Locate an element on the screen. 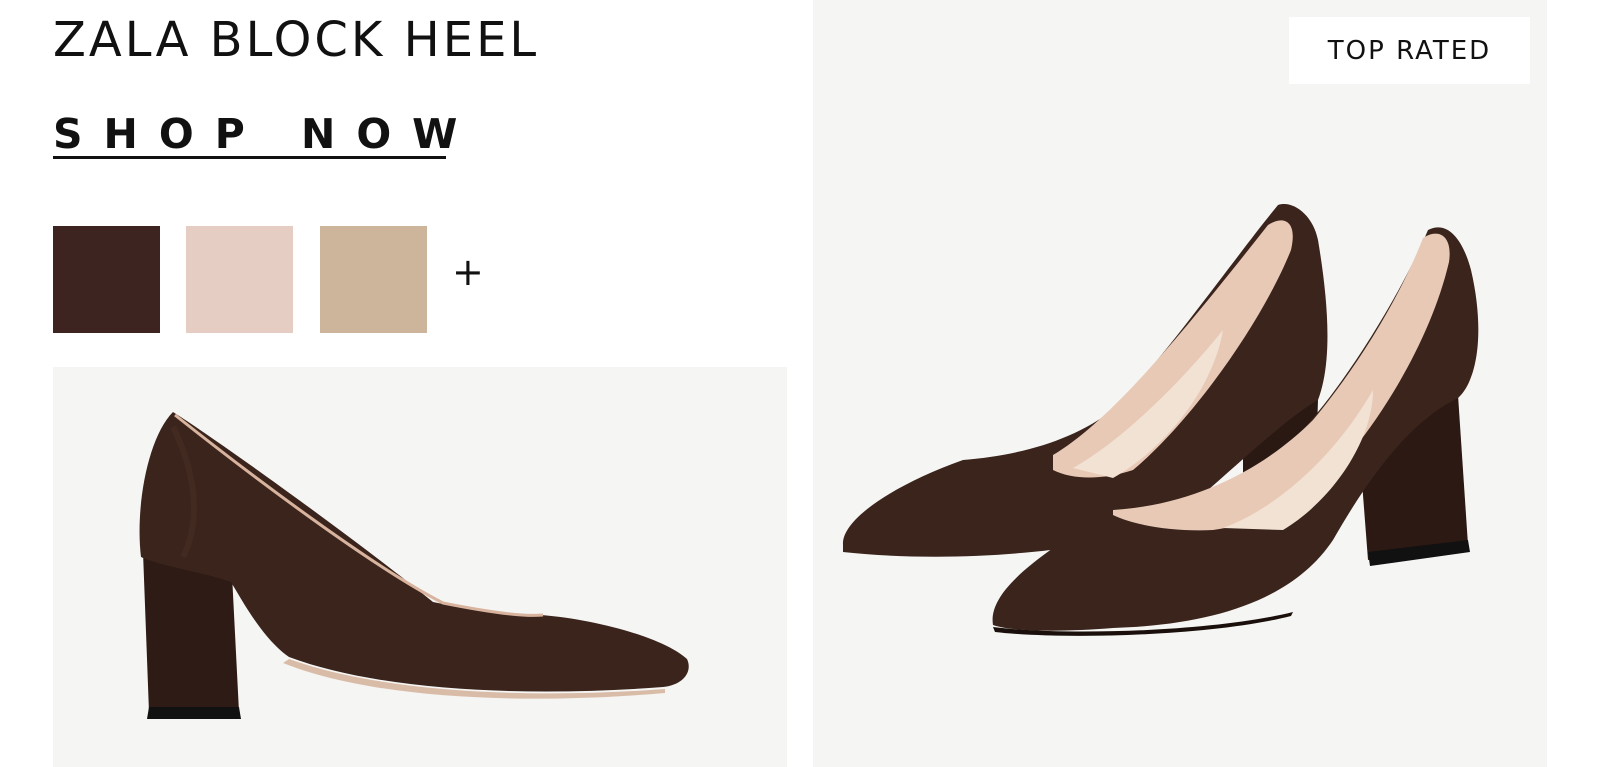 This screenshot has height=767, width=1600. more-swatches-button: + is located at coordinates (468, 272).